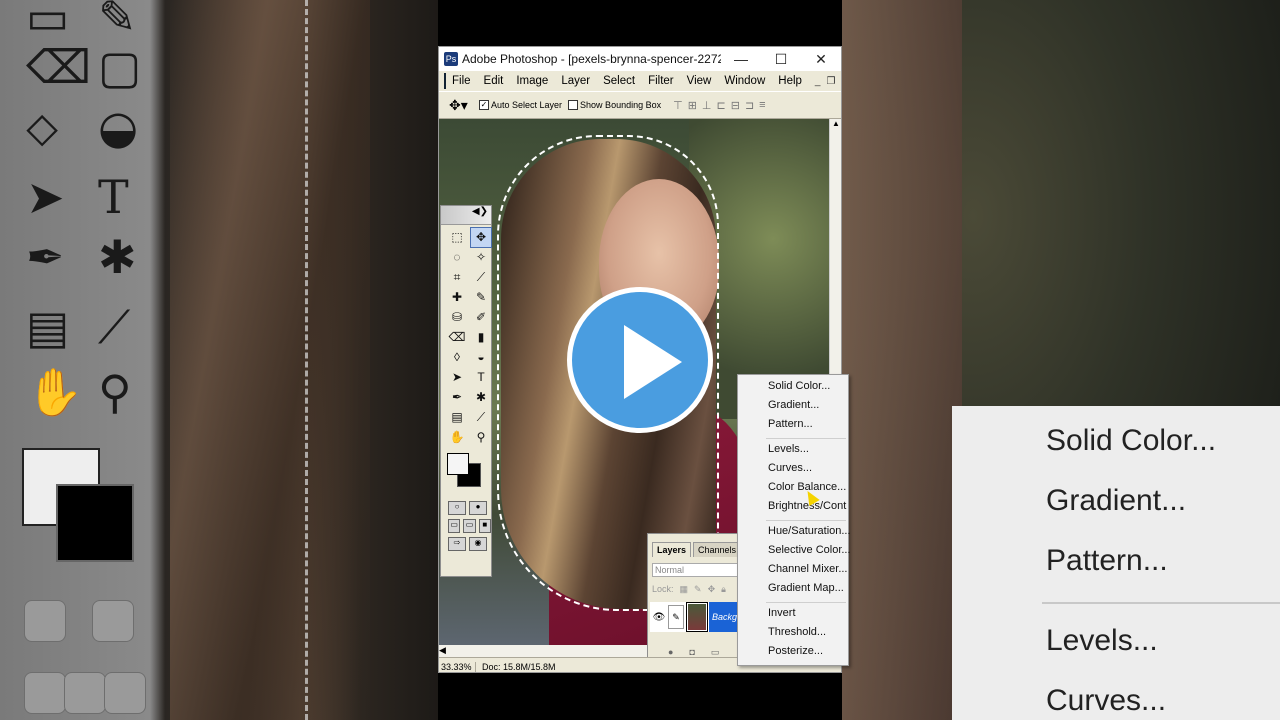 The width and height of the screenshot is (1280, 720). What do you see at coordinates (457, 257) in the screenshot?
I see `lasso-tool-icon: ◌` at bounding box center [457, 257].